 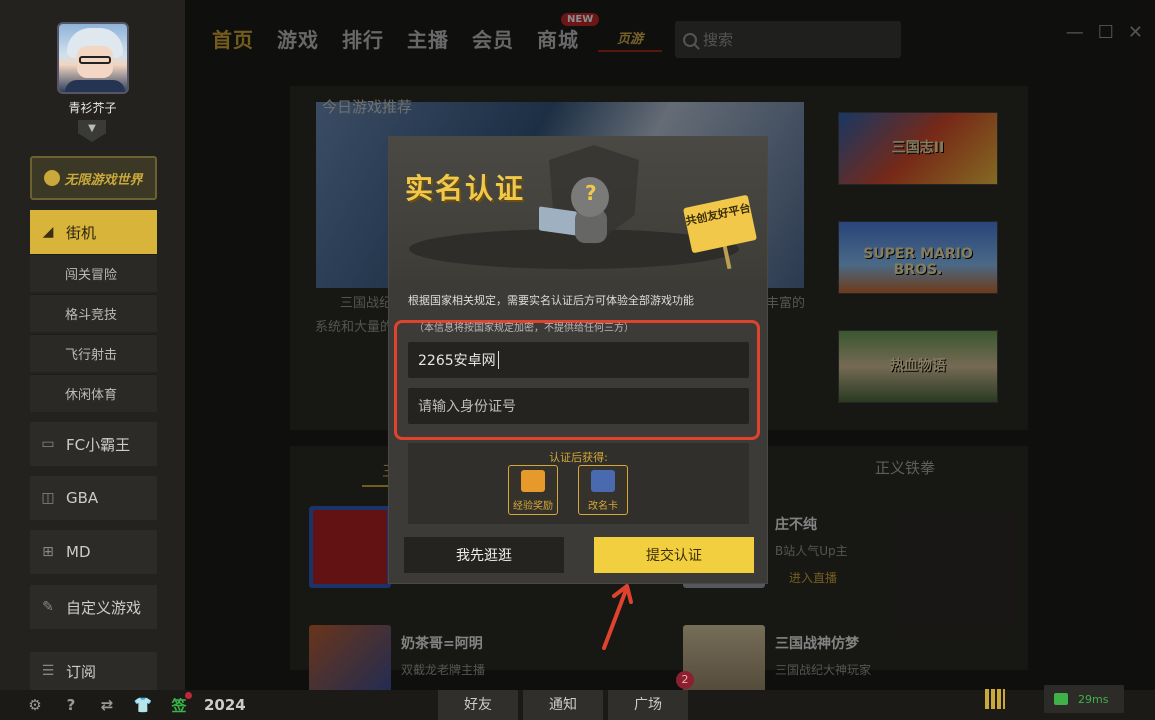 I want to click on edit-icon: ✎, so click(x=48, y=607).